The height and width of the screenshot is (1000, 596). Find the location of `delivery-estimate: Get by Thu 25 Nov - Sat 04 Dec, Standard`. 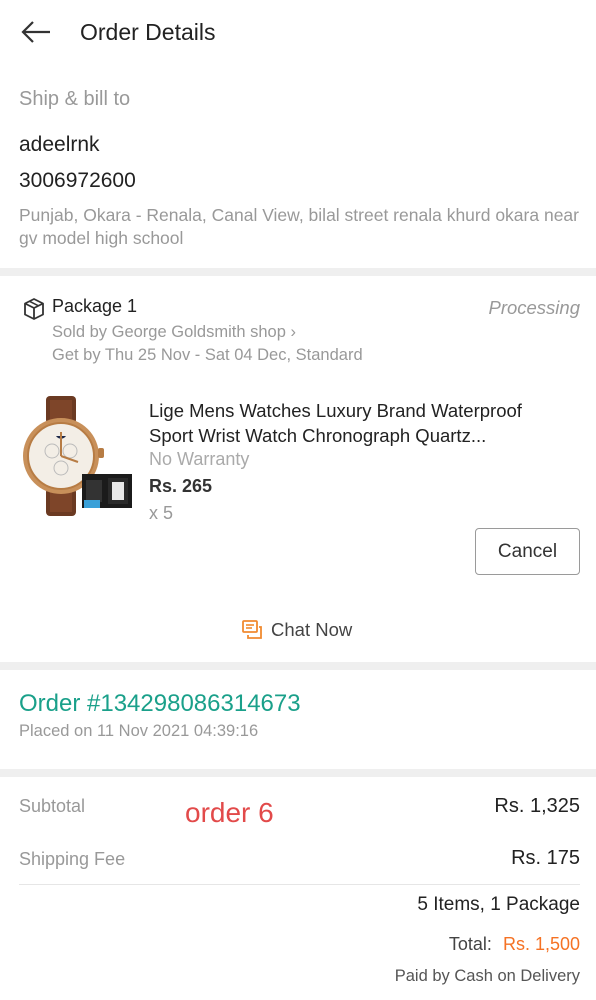

delivery-estimate: Get by Thu 25 Nov - Sat 04 Dec, Standard is located at coordinates (207, 355).